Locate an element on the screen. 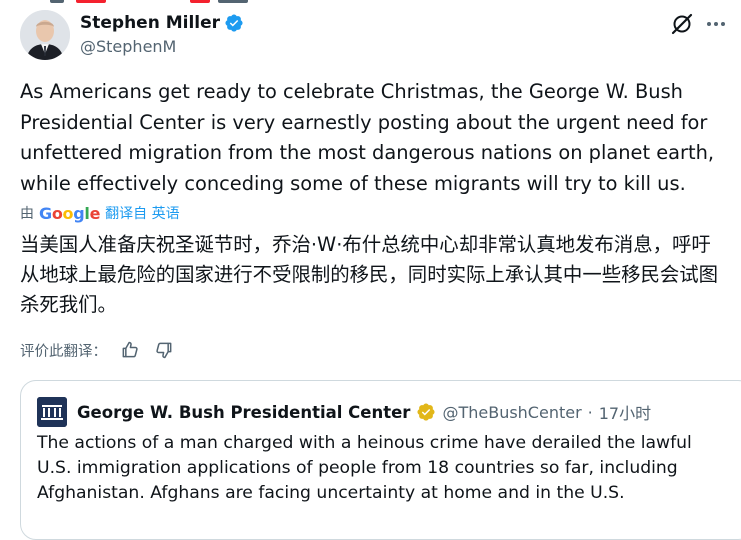  author-handle: @StephenM is located at coordinates (128, 46).